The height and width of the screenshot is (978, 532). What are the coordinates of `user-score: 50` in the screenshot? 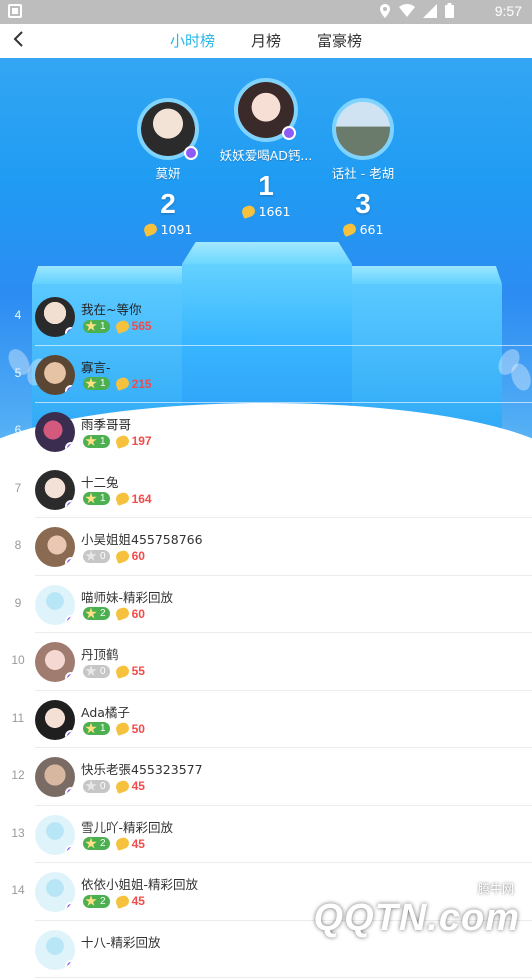 It's located at (138, 729).